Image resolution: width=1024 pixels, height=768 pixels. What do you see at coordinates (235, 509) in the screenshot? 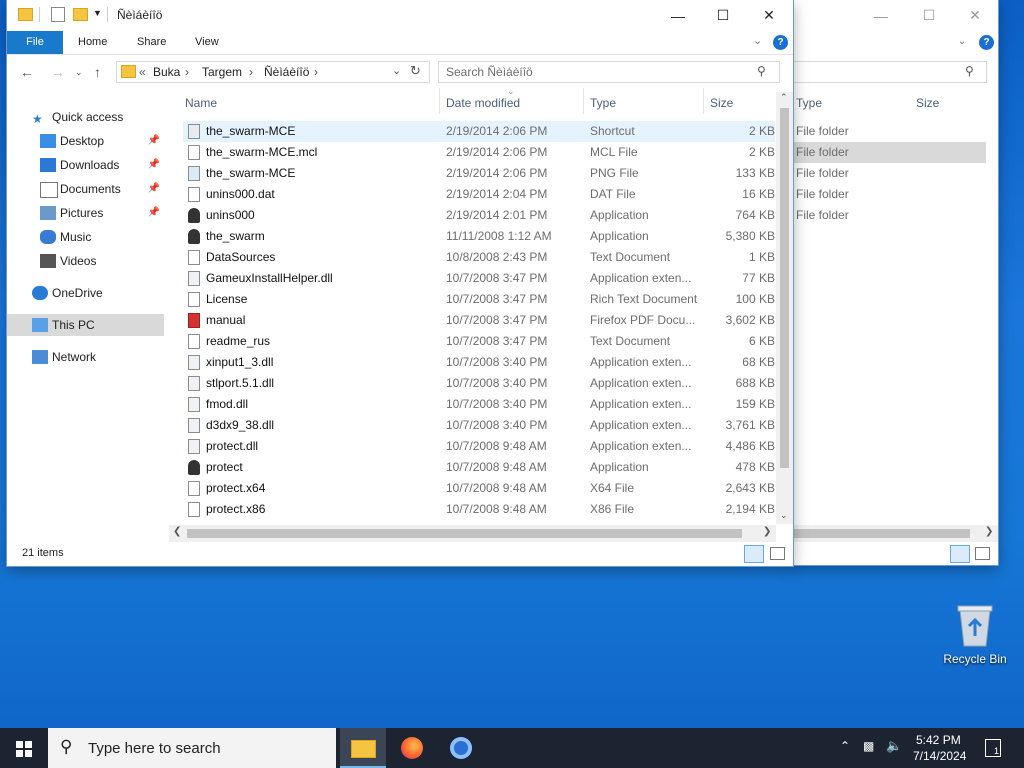
I see `file-name: protect.x86` at bounding box center [235, 509].